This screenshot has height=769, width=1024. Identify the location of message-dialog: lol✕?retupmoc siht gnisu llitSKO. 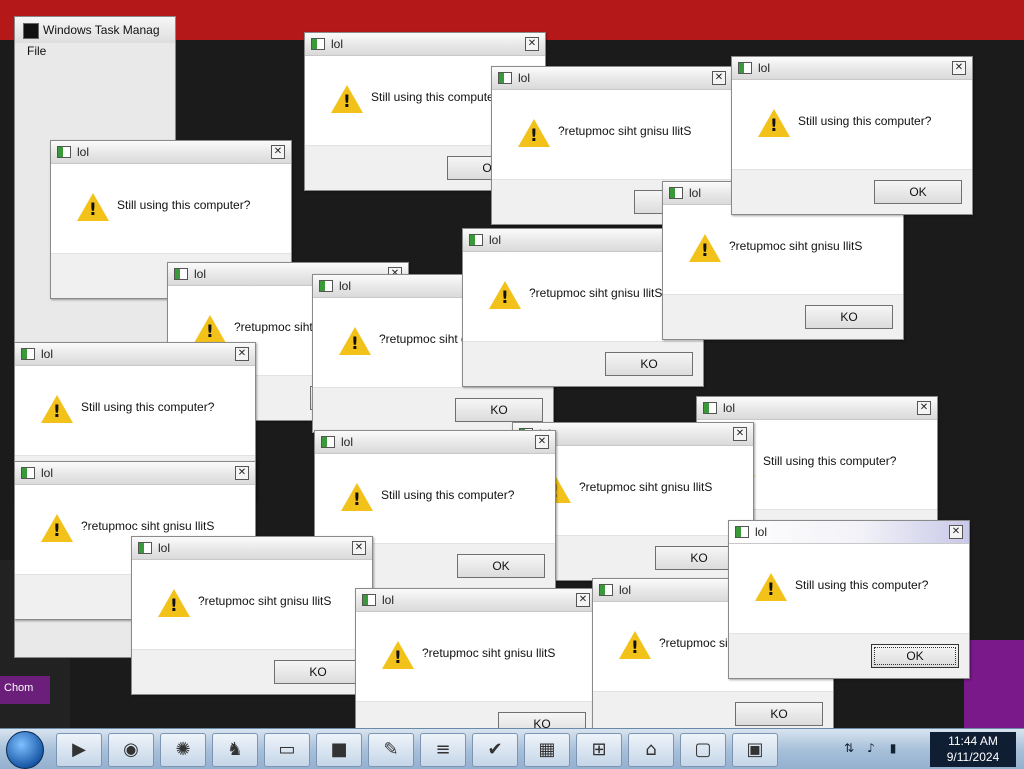
(476, 667).